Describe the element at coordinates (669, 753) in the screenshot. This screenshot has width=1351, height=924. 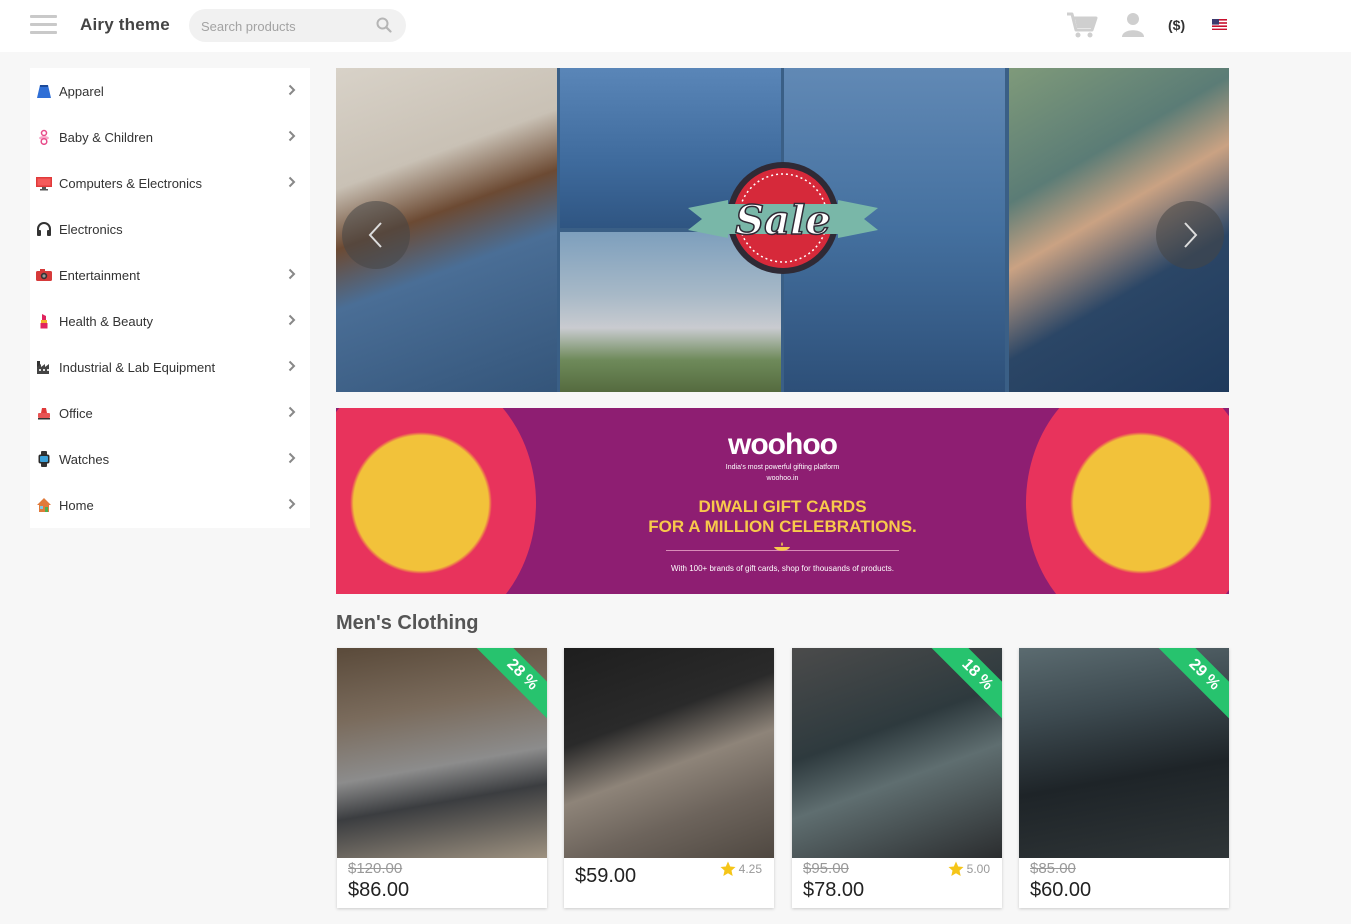
I see `product-image` at that location.